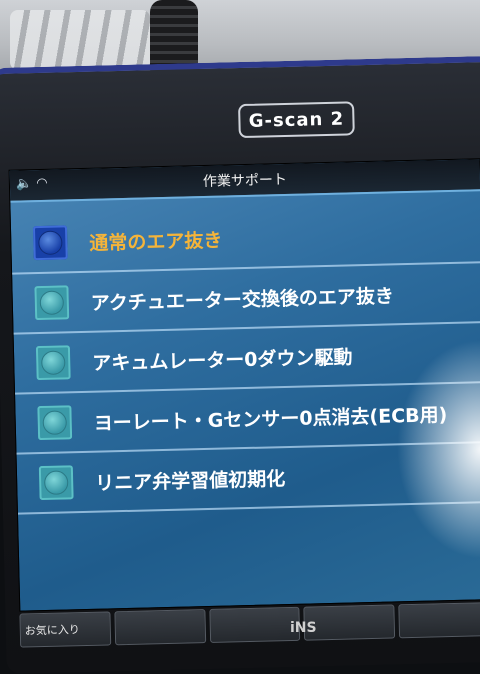 The image size is (480, 674). I want to click on screen-title: 作業サポート, so click(245, 180).